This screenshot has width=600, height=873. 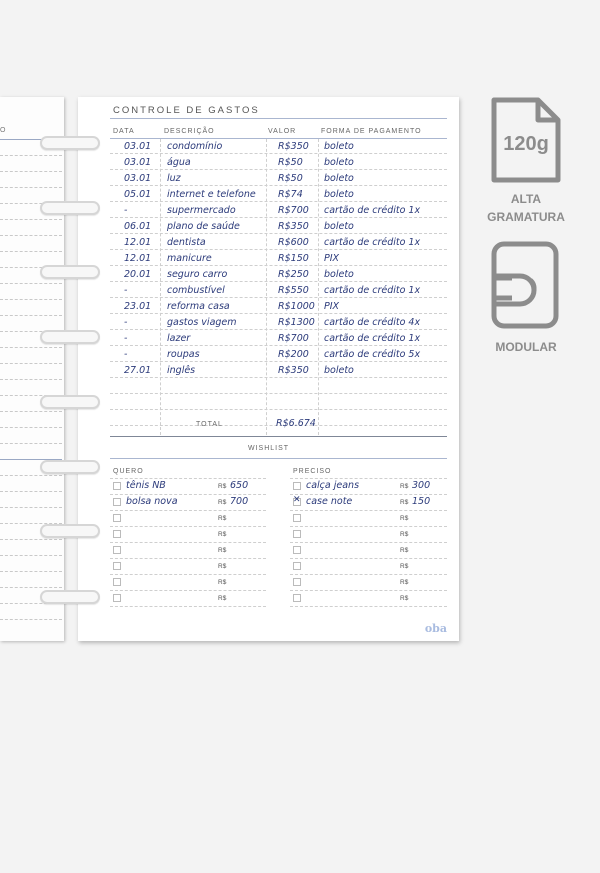 What do you see at coordinates (239, 501) in the screenshot?
I see `wishlist-item-value: 700` at bounding box center [239, 501].